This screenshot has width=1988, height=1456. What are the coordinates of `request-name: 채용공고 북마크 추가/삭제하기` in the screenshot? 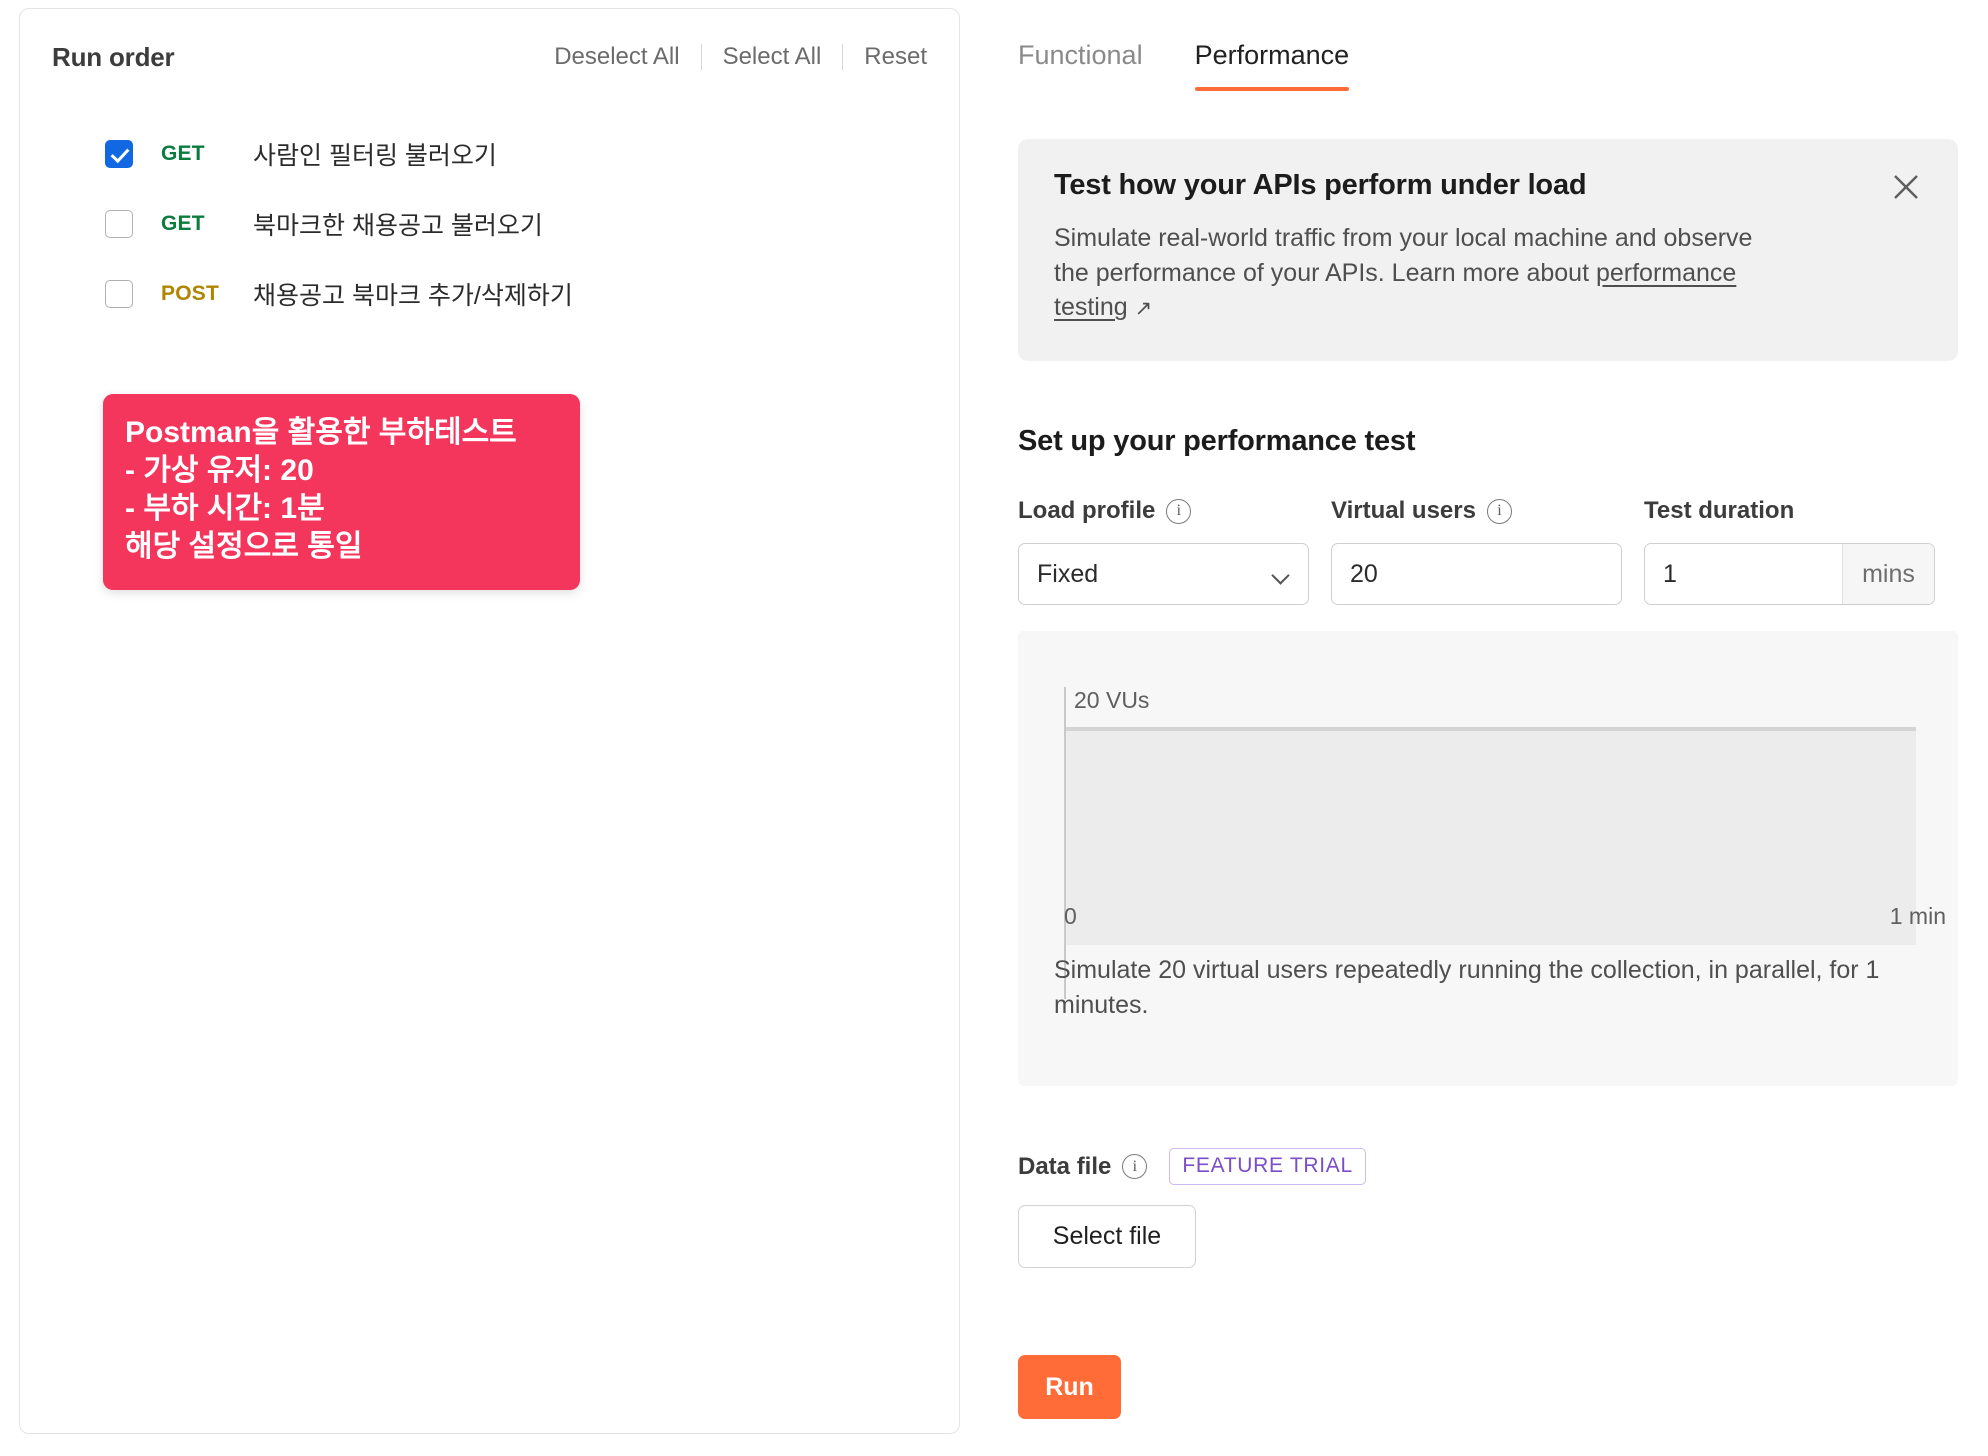 It's located at (413, 296).